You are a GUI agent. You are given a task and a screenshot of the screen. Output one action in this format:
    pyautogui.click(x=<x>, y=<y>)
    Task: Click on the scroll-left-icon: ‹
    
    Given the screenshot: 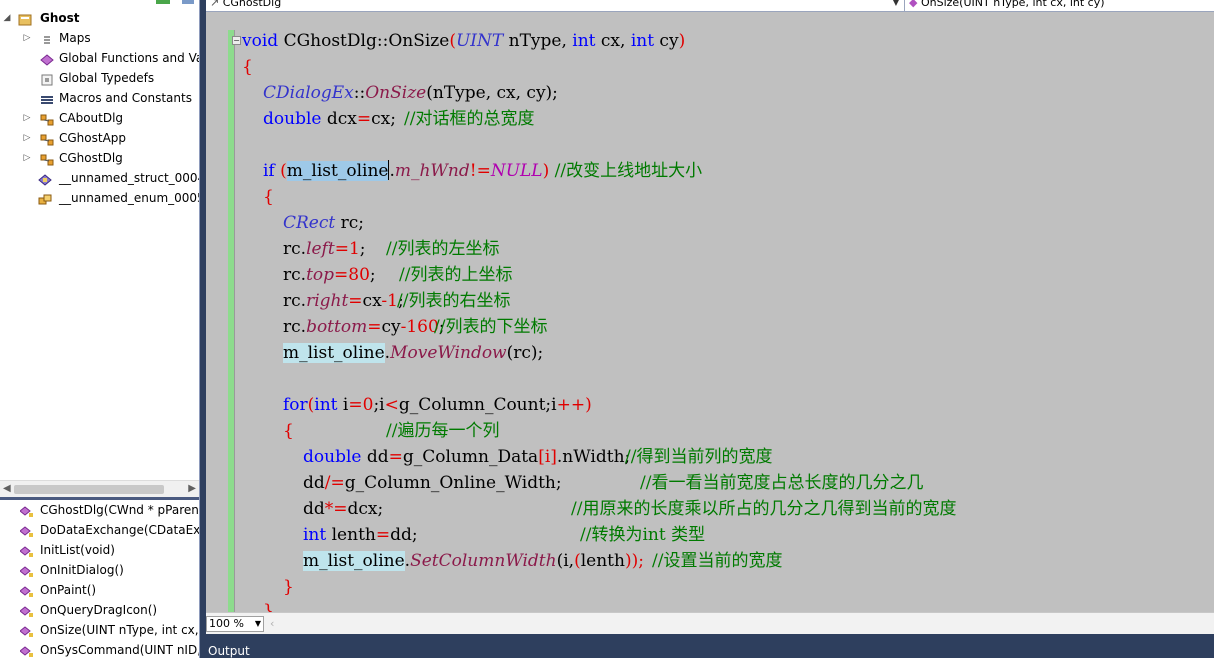 What is the action you would take?
    pyautogui.click(x=272, y=623)
    